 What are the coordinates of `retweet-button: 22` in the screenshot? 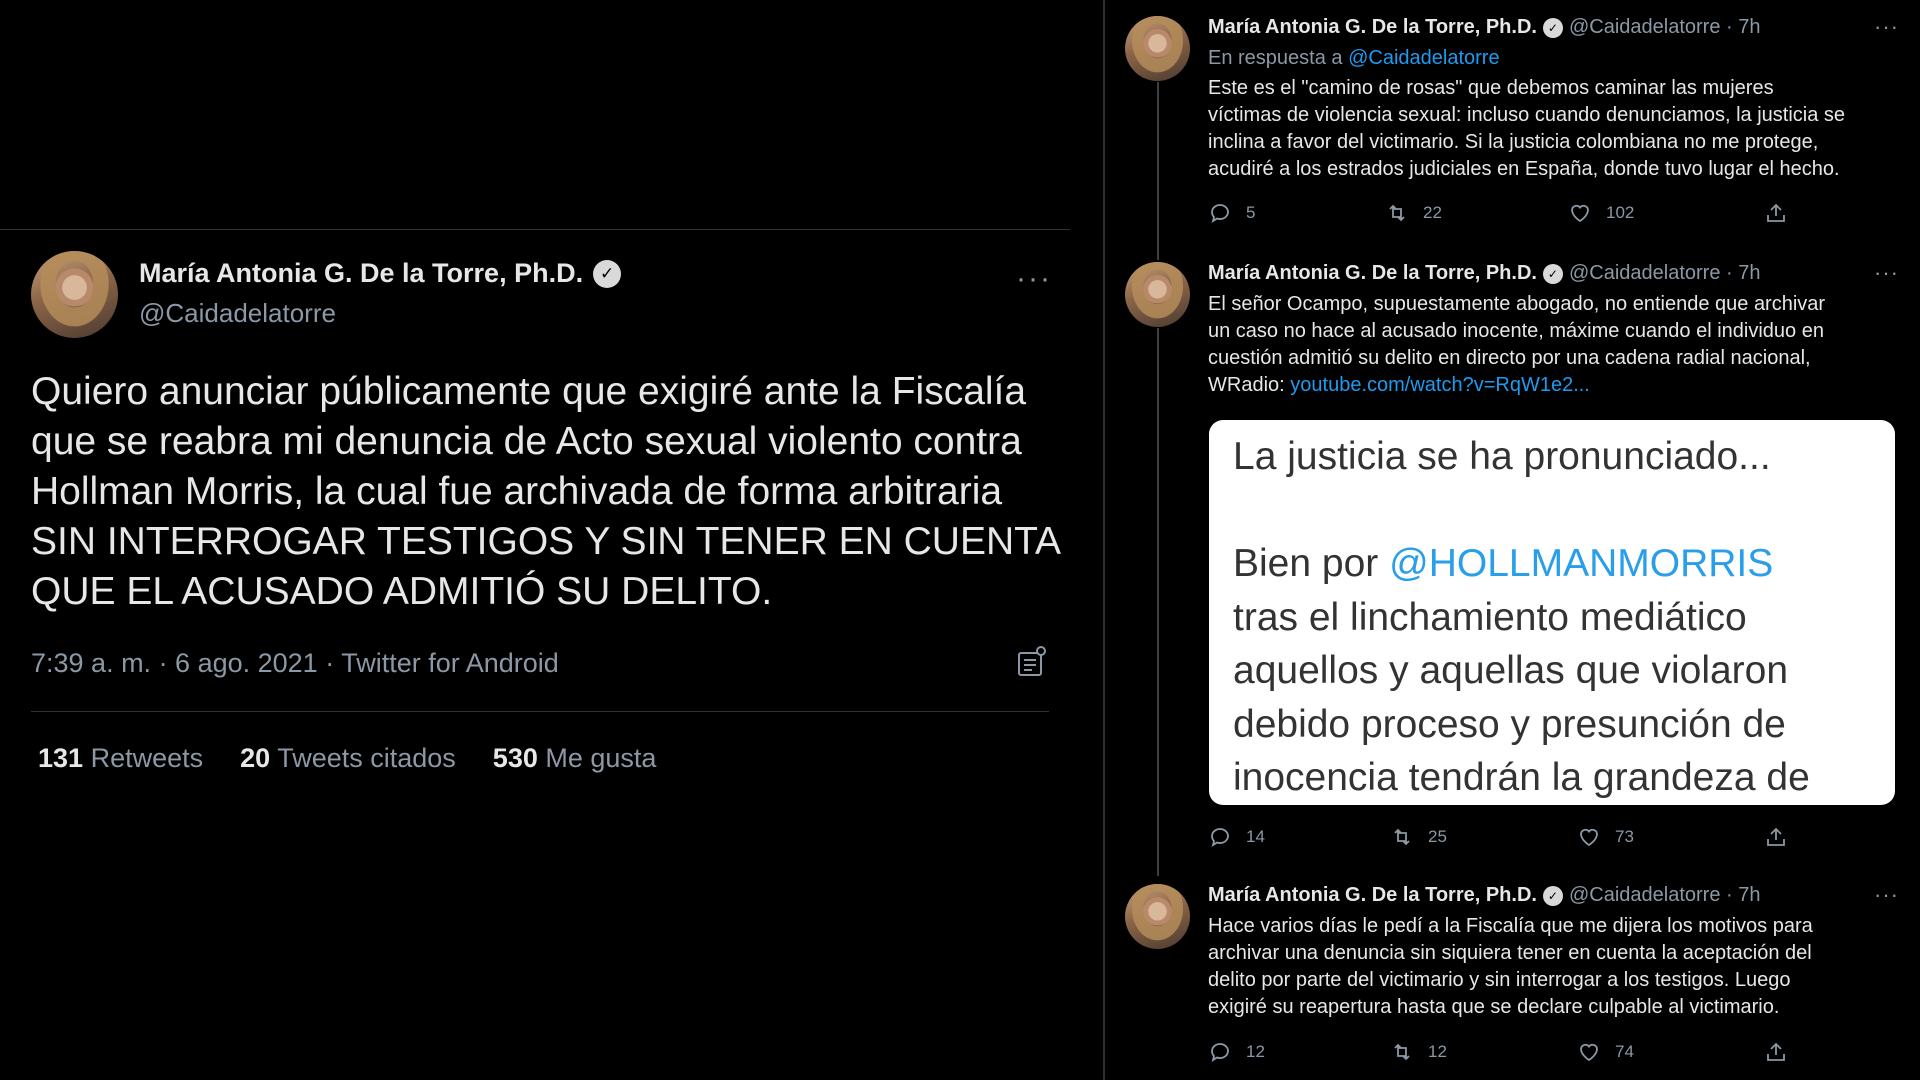 It's located at (1413, 213).